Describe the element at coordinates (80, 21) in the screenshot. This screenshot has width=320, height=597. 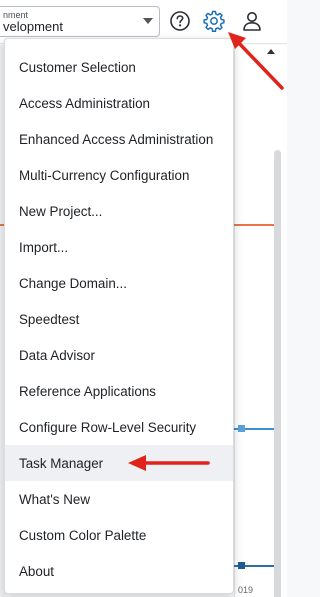
I see `environment-select: nment velopment` at that location.